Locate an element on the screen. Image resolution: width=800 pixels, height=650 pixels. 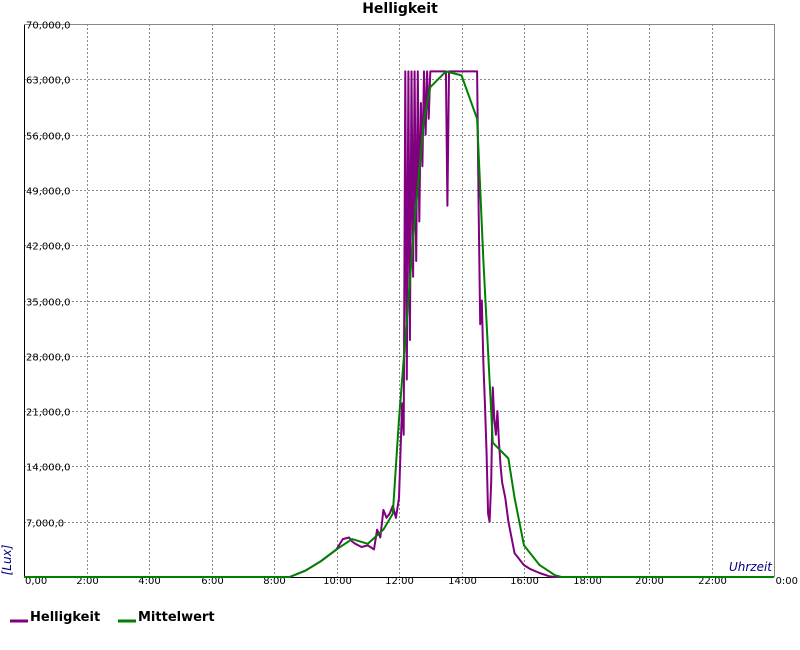
x-axis-label: Uhrzeit is located at coordinates (751, 567).